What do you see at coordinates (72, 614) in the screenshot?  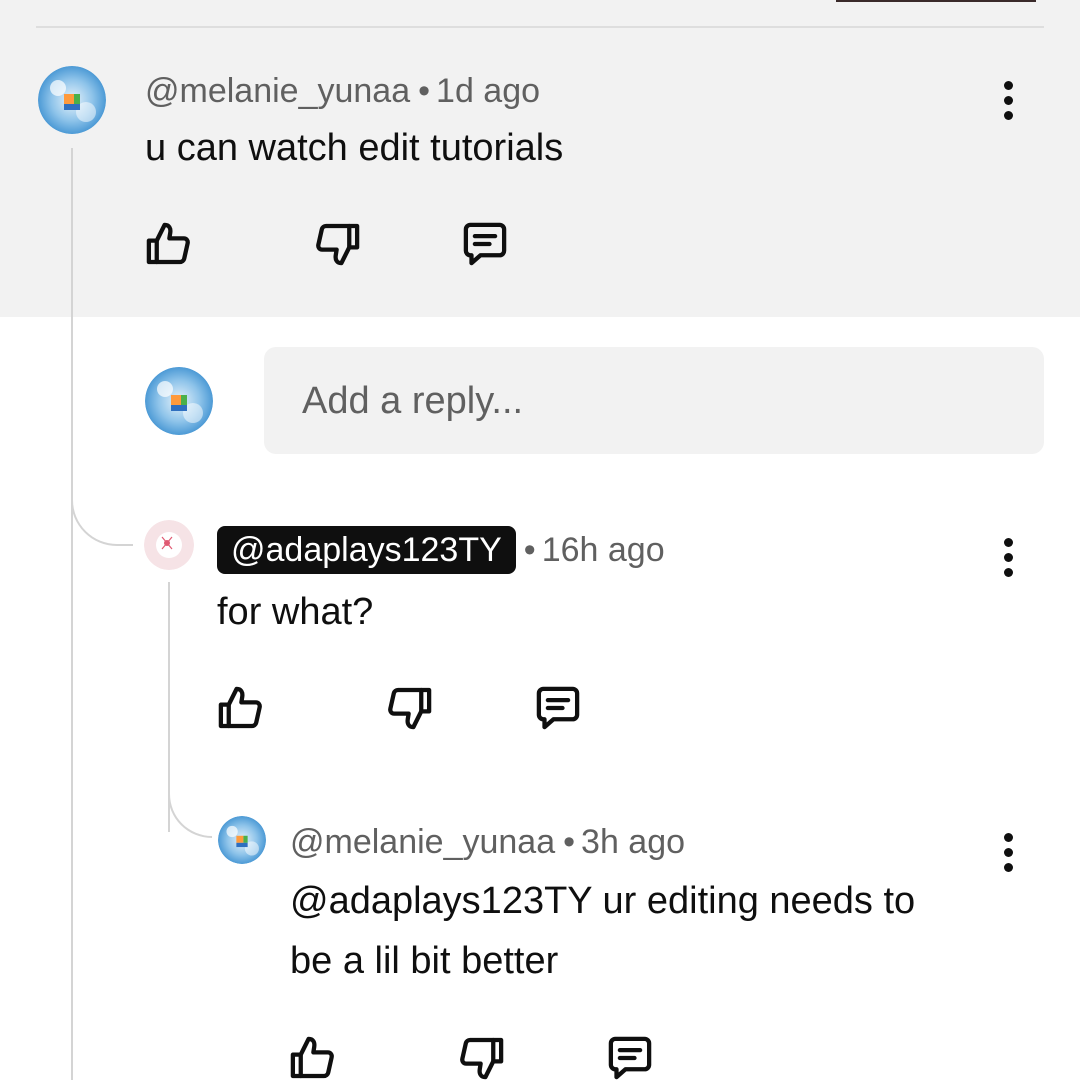 I see `thread-line-main` at bounding box center [72, 614].